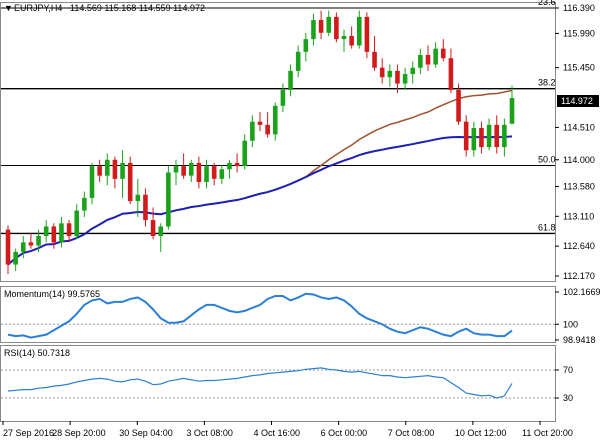 Image resolution: width=600 pixels, height=443 pixels. I want to click on current-price-label: 114.972, so click(577, 101).